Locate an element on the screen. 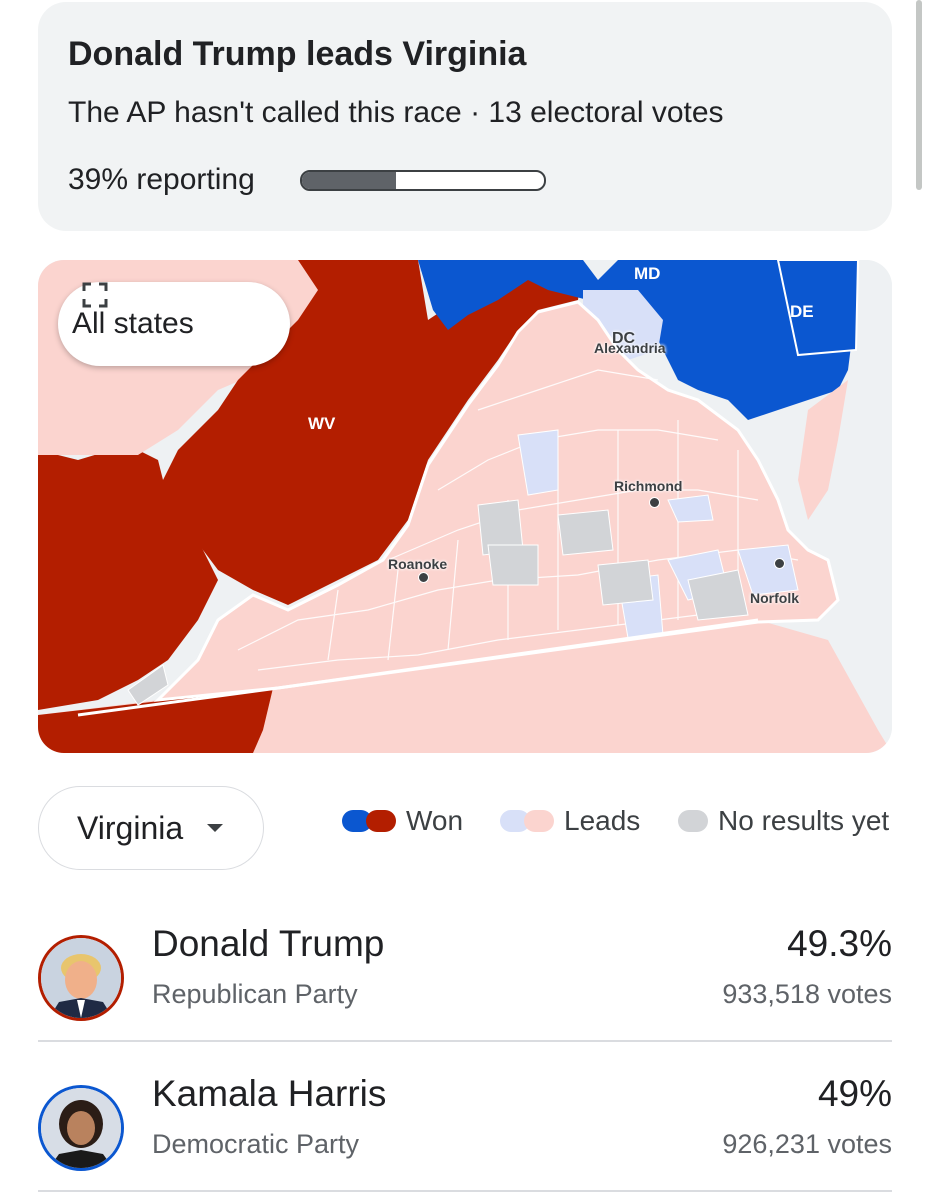 This screenshot has width=930, height=1200. expand-icon is located at coordinates (95, 295).